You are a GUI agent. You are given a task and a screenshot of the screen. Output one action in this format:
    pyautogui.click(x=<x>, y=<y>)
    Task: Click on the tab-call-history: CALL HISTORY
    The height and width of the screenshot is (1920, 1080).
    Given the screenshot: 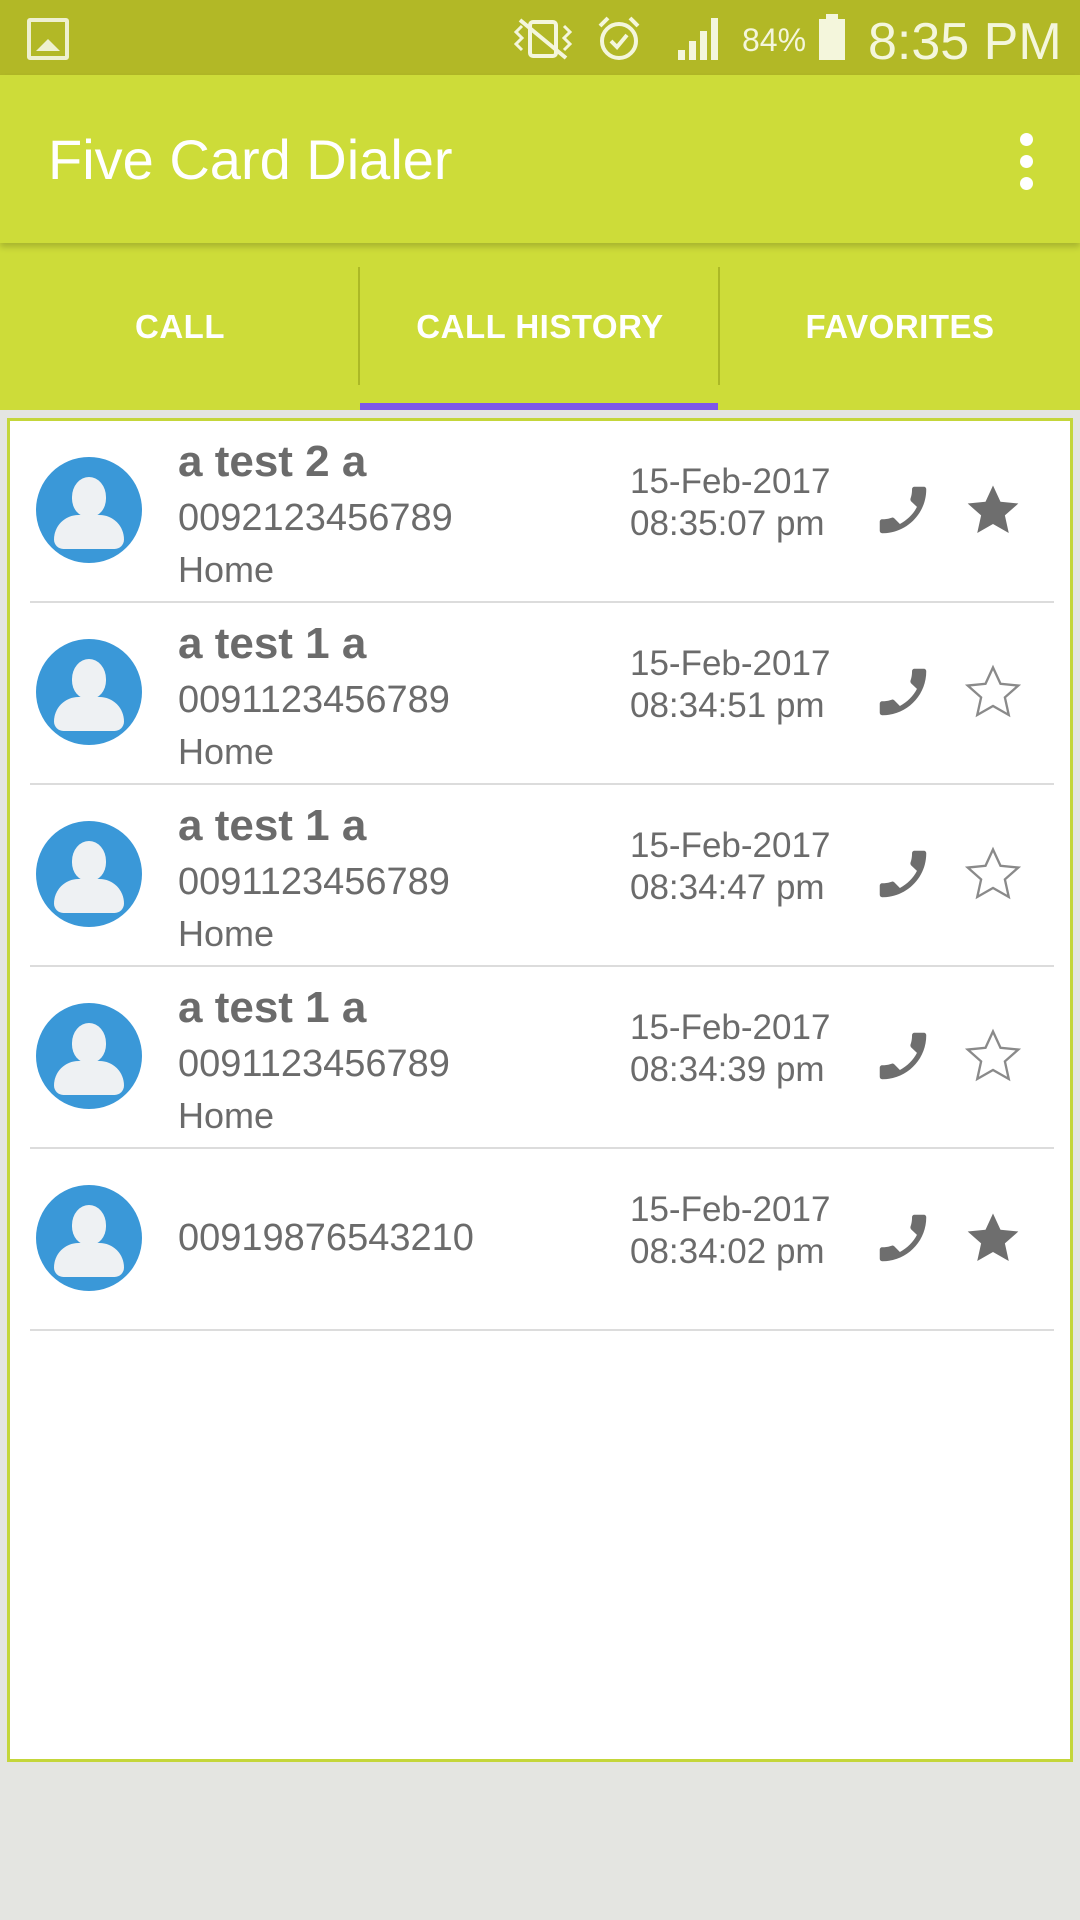 What is the action you would take?
    pyautogui.click(x=540, y=326)
    